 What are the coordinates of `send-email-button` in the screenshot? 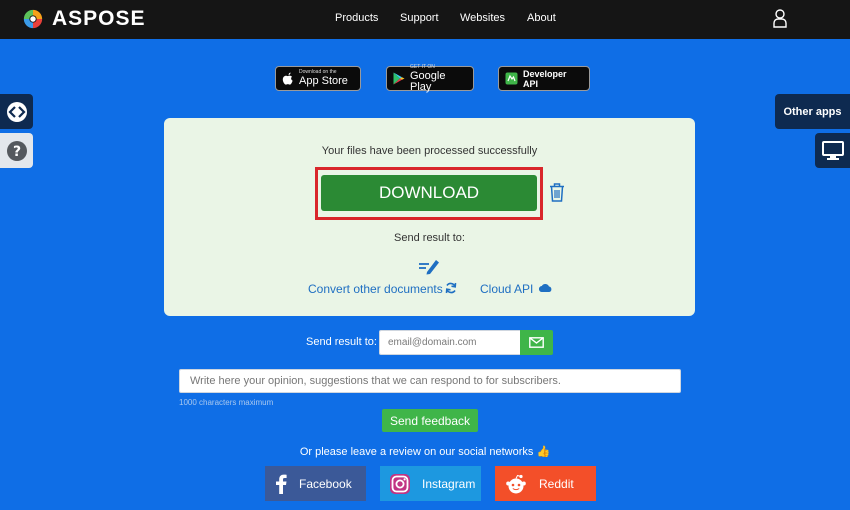 It's located at (536, 342).